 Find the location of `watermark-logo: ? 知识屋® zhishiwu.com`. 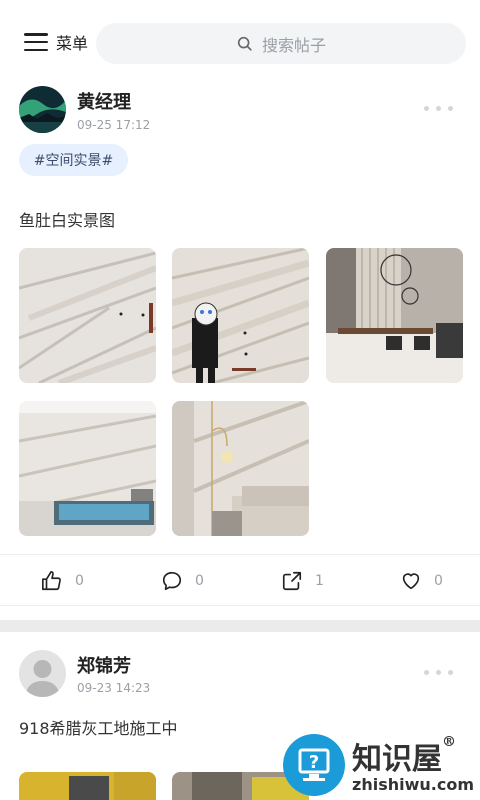

watermark-logo: ? 知识屋® zhishiwu.com is located at coordinates (380, 764).